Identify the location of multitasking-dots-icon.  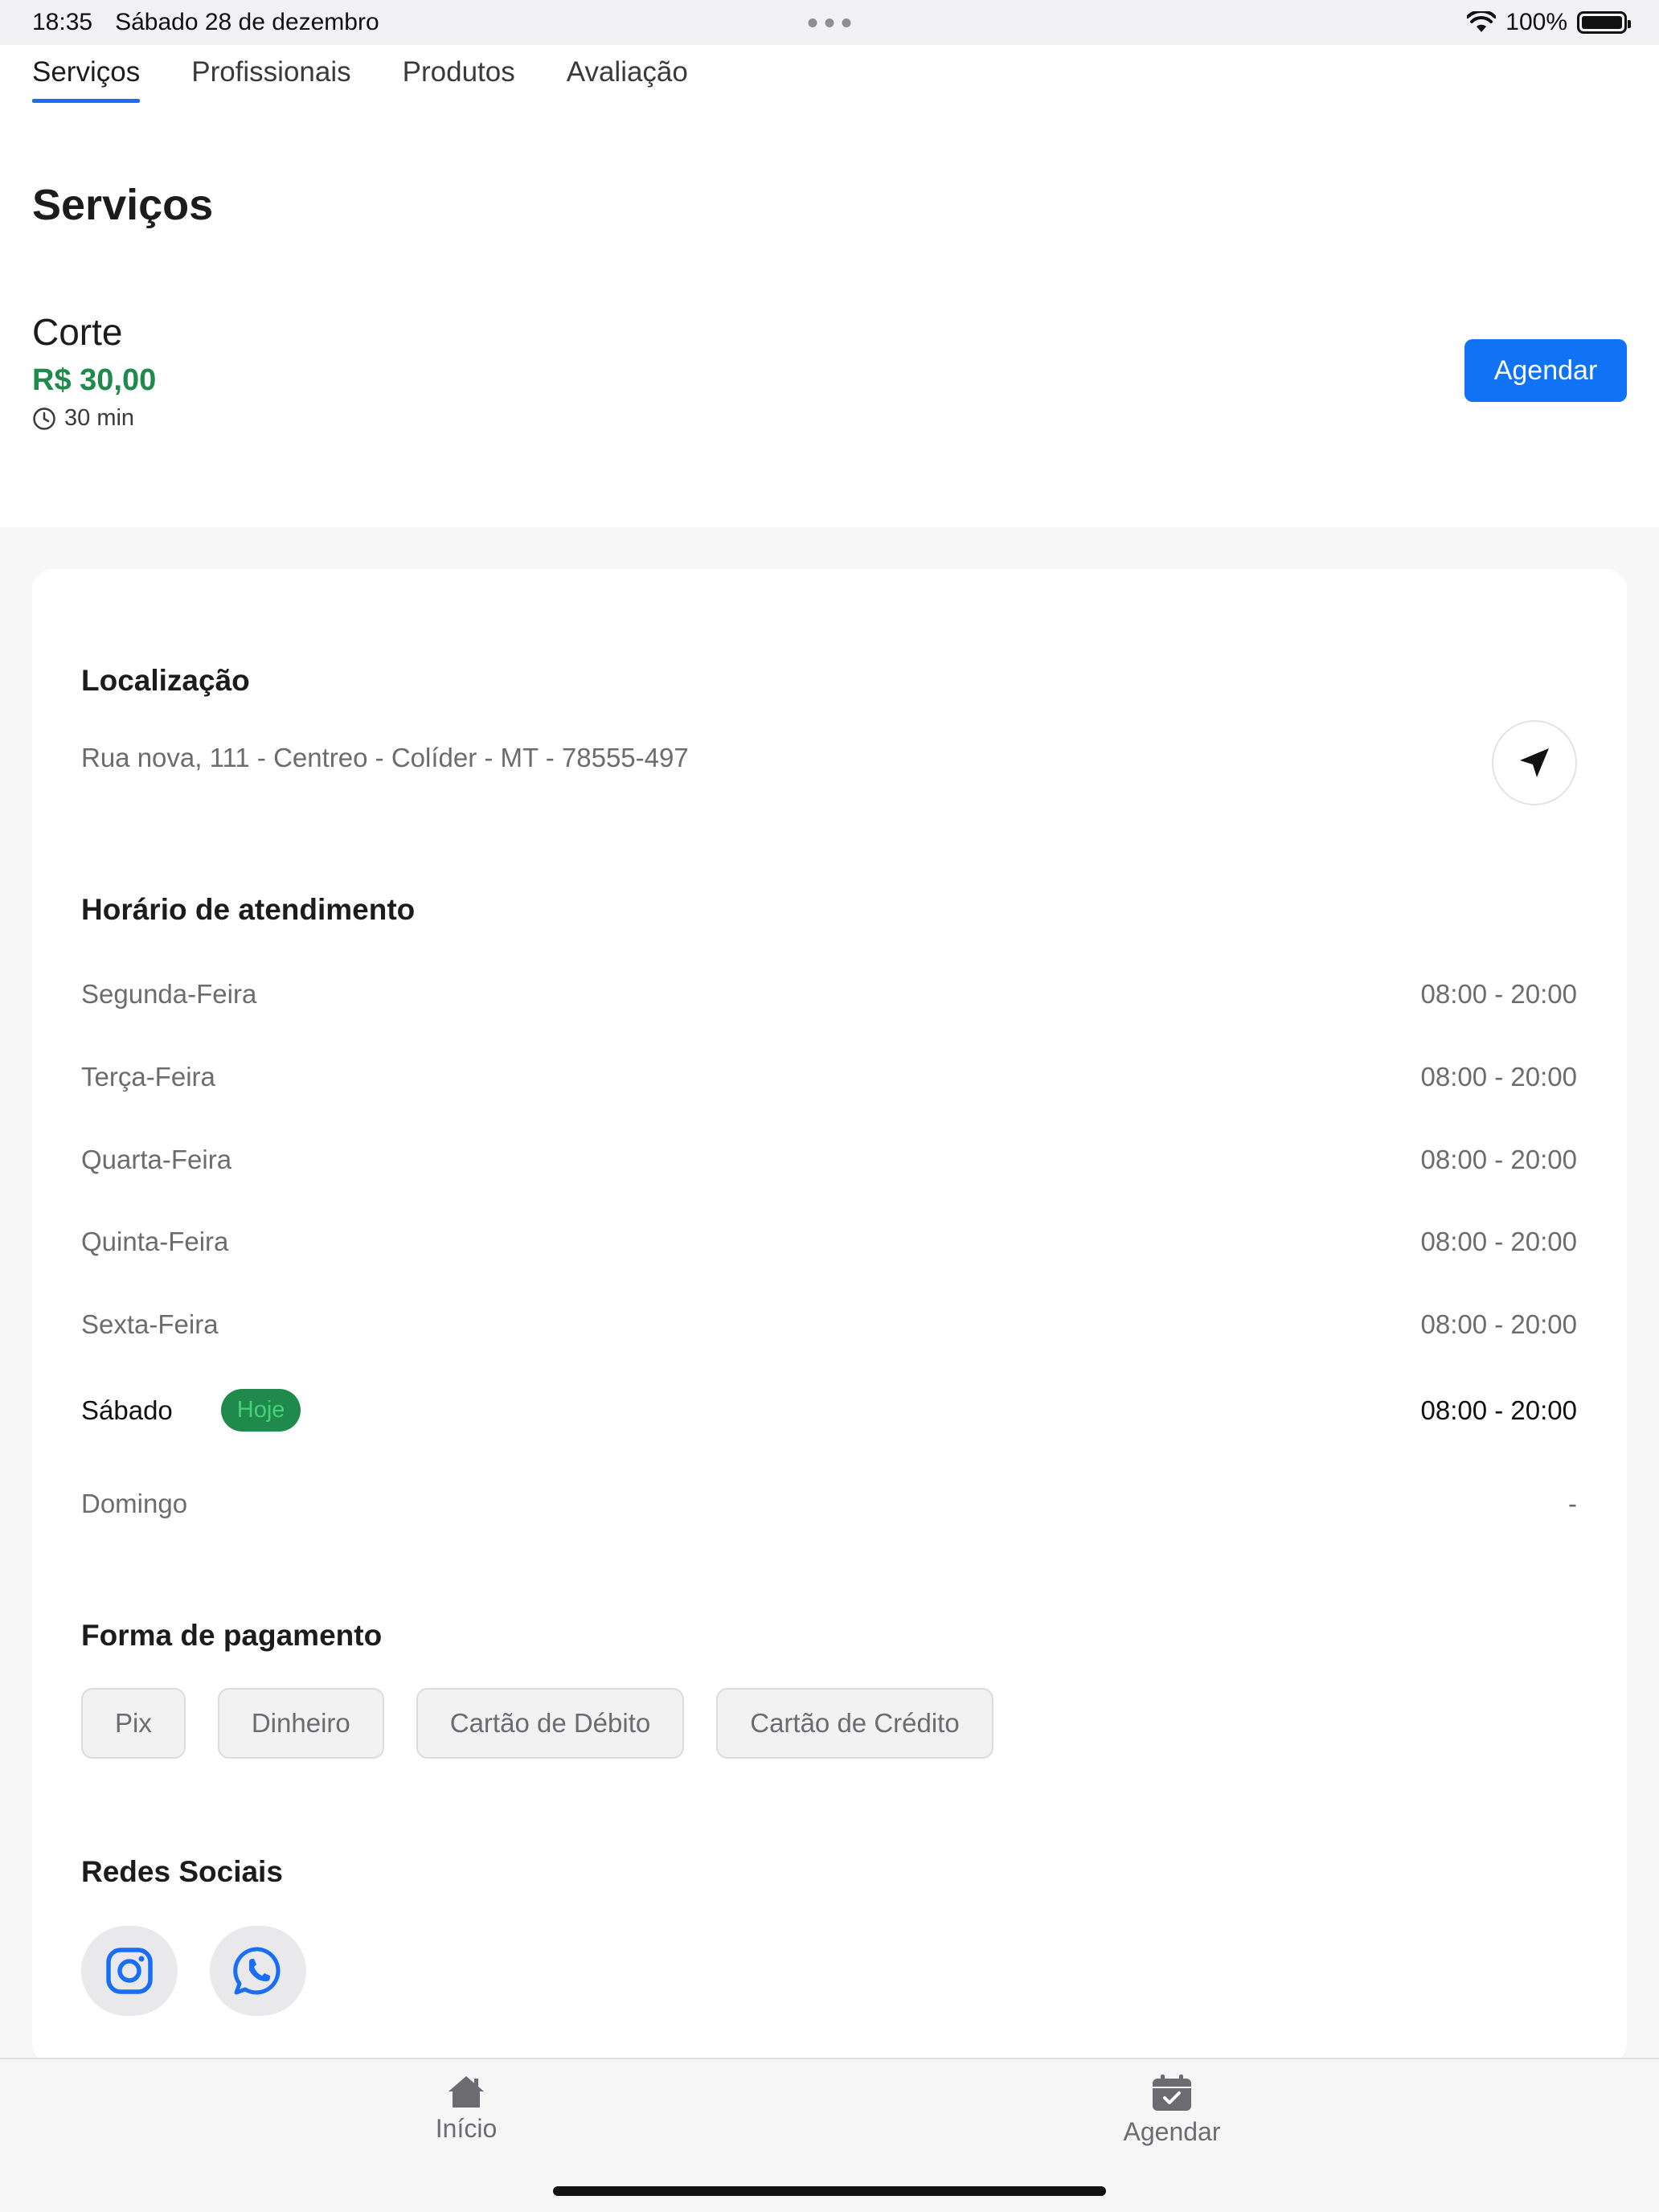
(829, 22).